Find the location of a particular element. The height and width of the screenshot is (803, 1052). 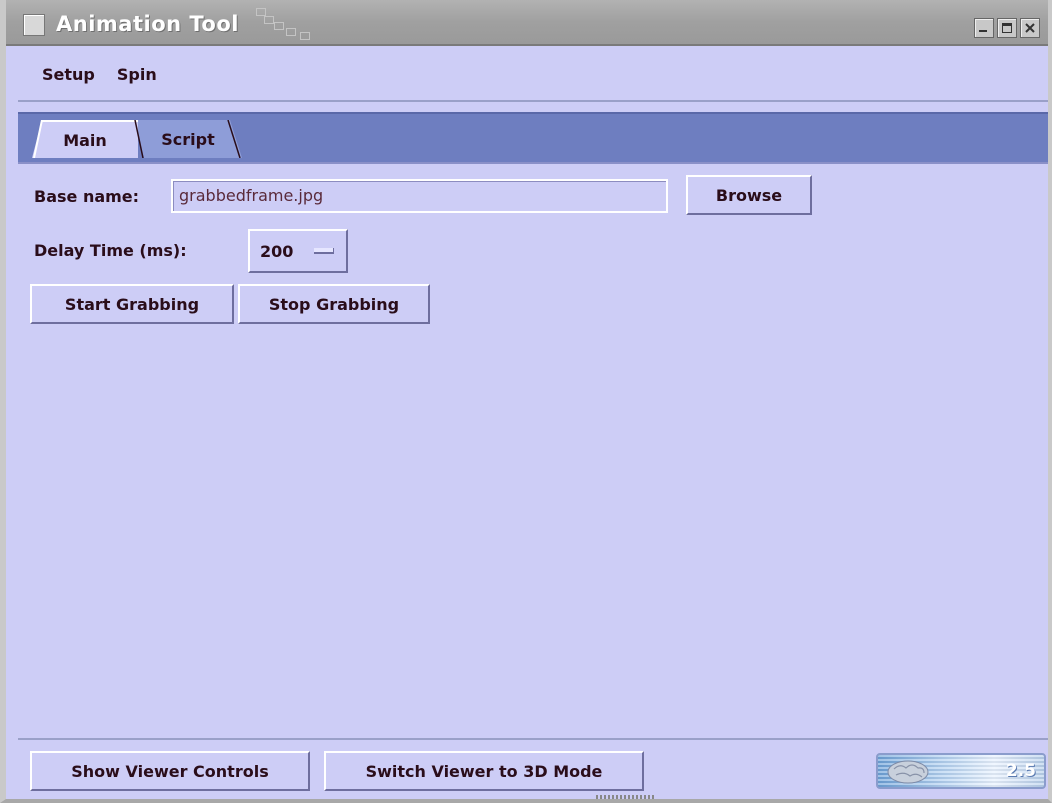

delay-time-value: 200 is located at coordinates (277, 251).